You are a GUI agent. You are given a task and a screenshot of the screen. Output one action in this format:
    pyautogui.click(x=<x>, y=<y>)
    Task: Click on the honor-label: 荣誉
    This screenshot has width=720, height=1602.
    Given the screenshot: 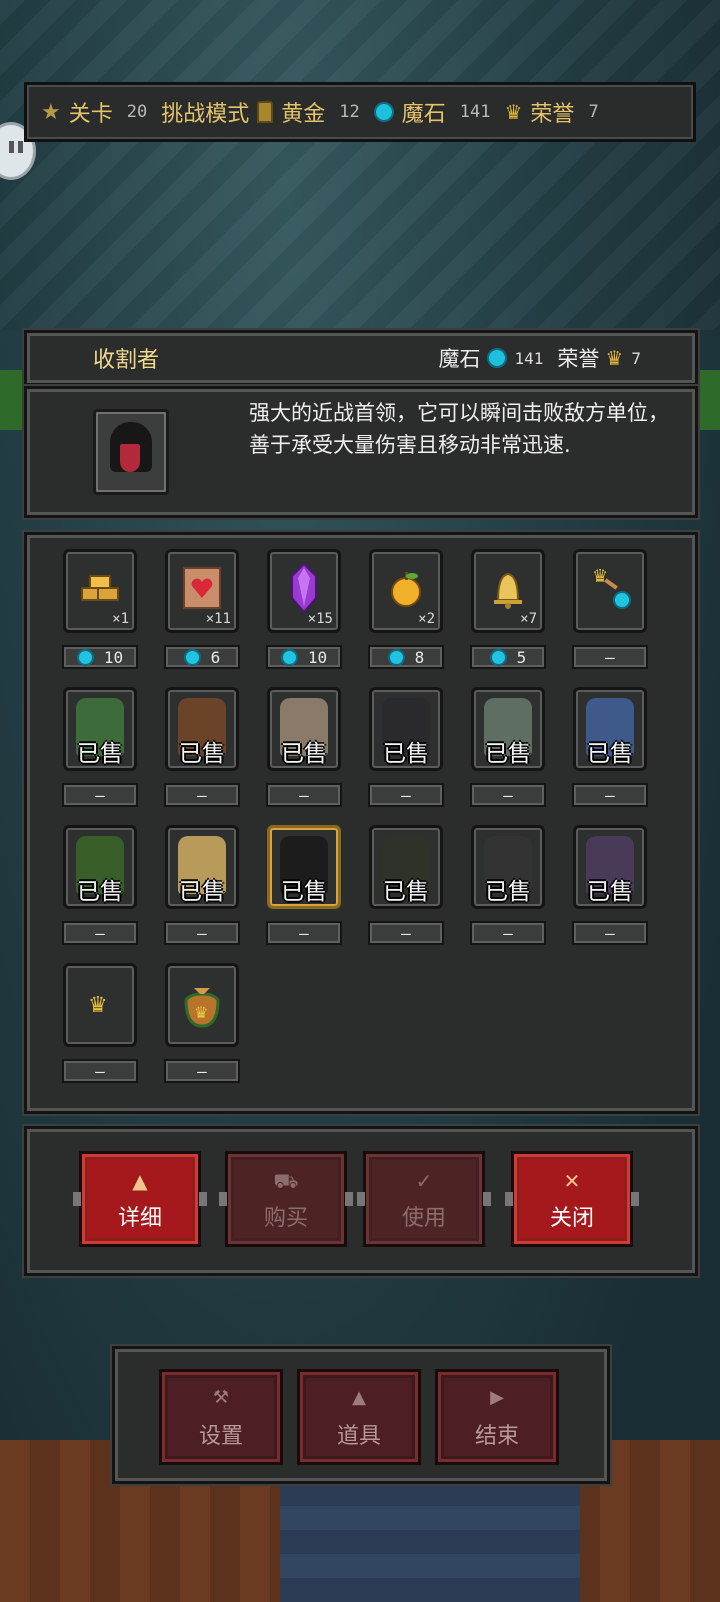 What is the action you would take?
    pyautogui.click(x=552, y=114)
    